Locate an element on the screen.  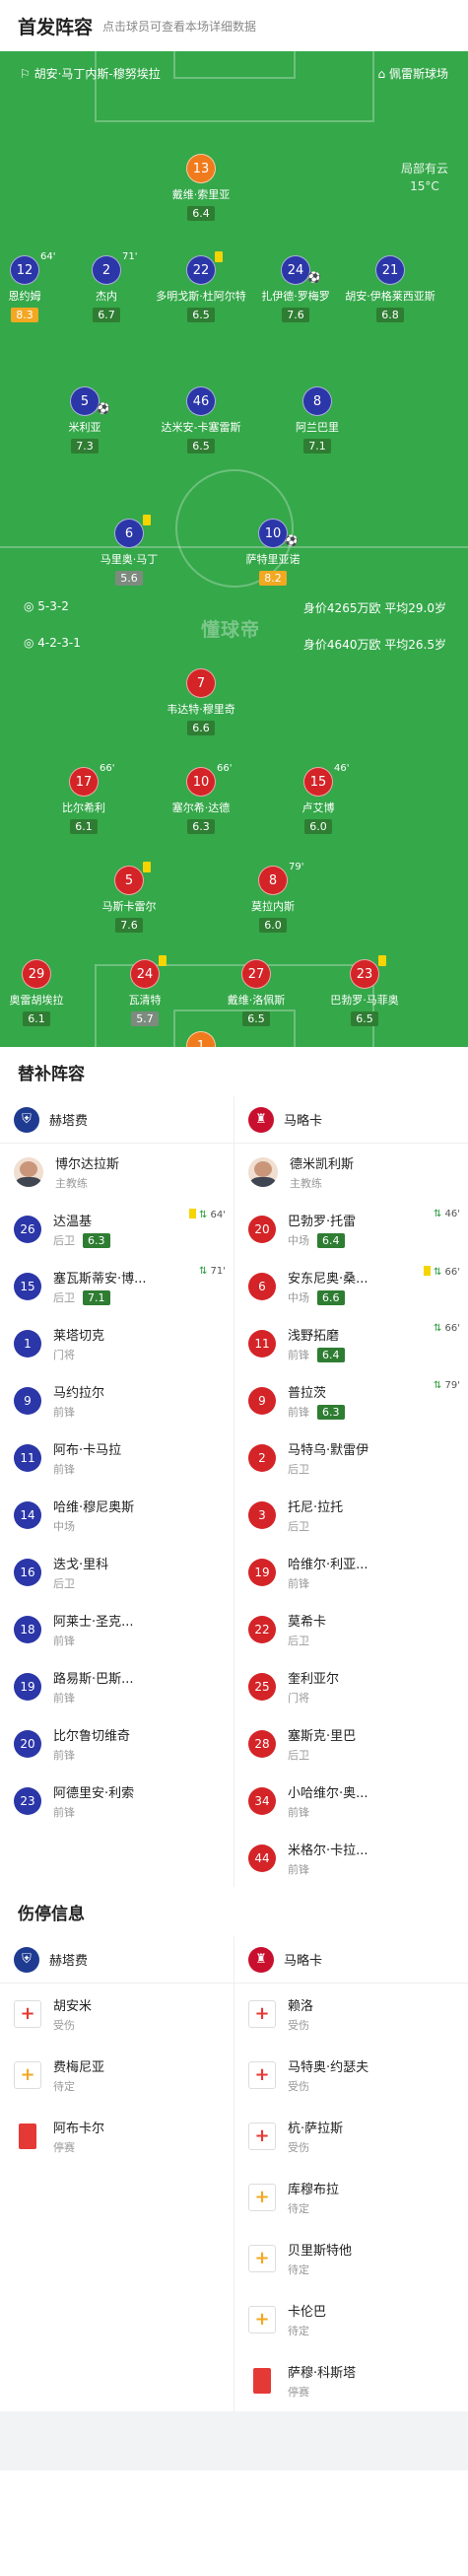
jersey-number: 5 is located at coordinates (129, 880).